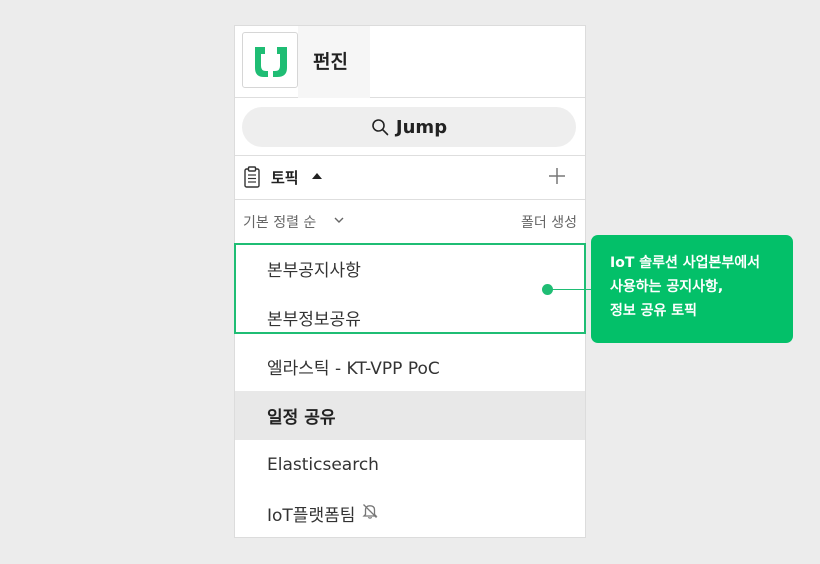  What do you see at coordinates (339, 220) in the screenshot?
I see `chevron-down-icon` at bounding box center [339, 220].